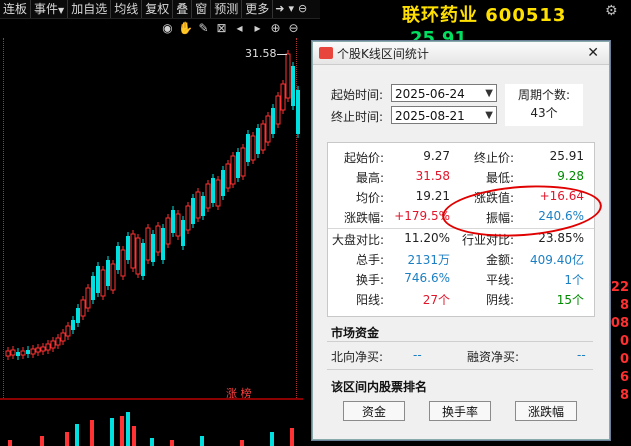 Image resolution: width=631 pixels, height=446 pixels. I want to click on toolbar-item-window: 窗, so click(202, 9).